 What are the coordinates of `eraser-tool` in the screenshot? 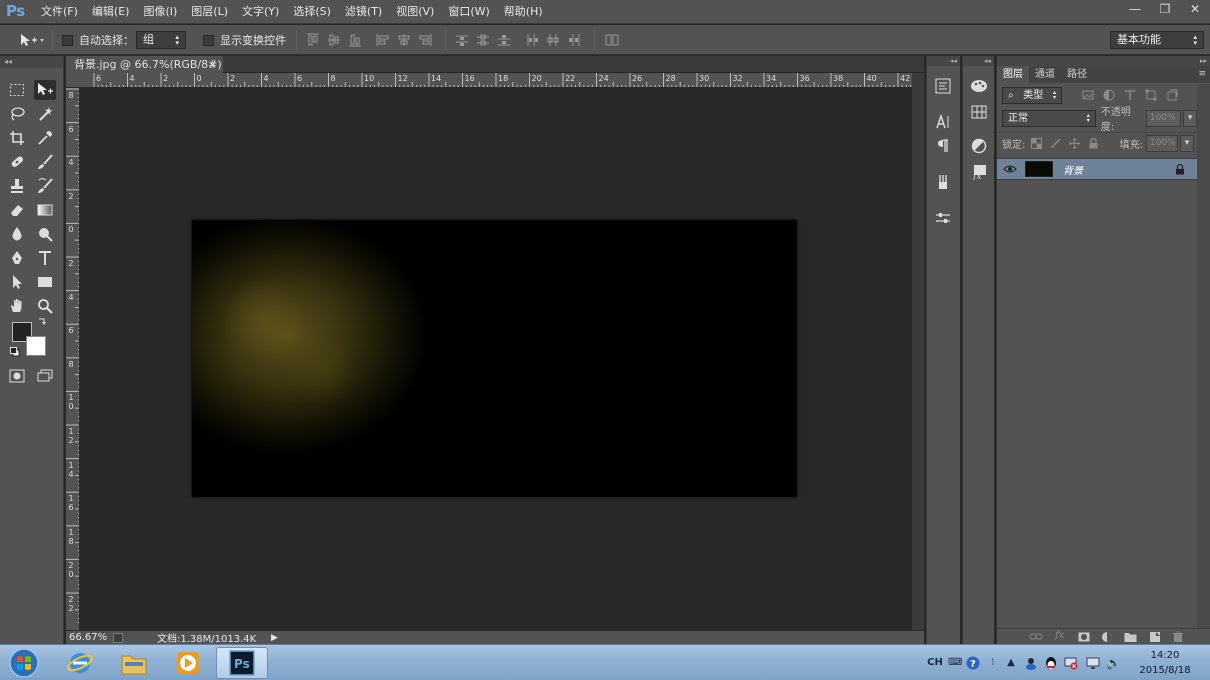 It's located at (17, 210).